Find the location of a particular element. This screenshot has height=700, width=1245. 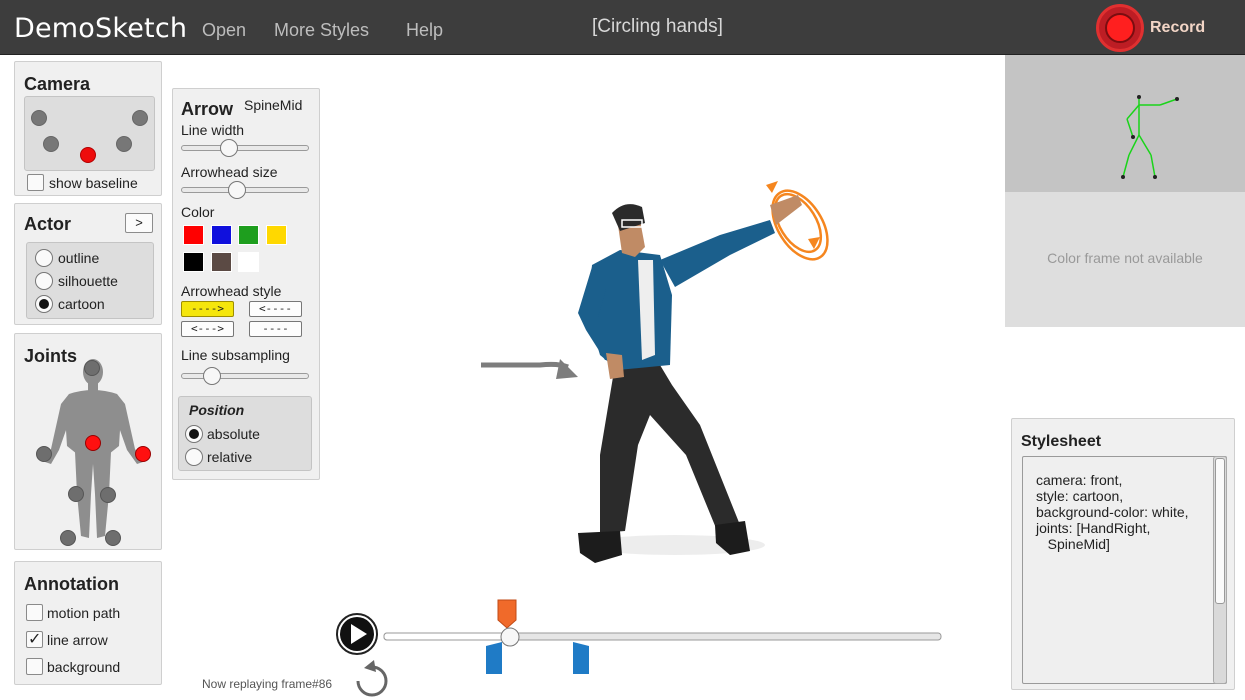

line-arrow-annotation is located at coordinates (529, 369).